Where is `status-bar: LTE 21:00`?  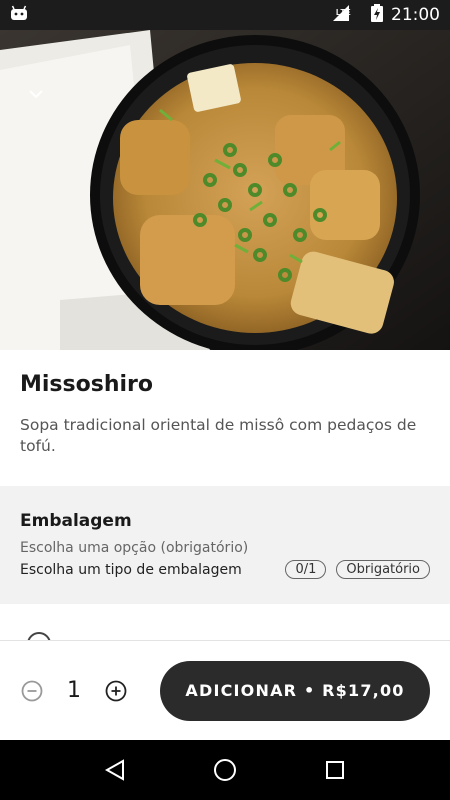 status-bar: LTE 21:00 is located at coordinates (225, 15).